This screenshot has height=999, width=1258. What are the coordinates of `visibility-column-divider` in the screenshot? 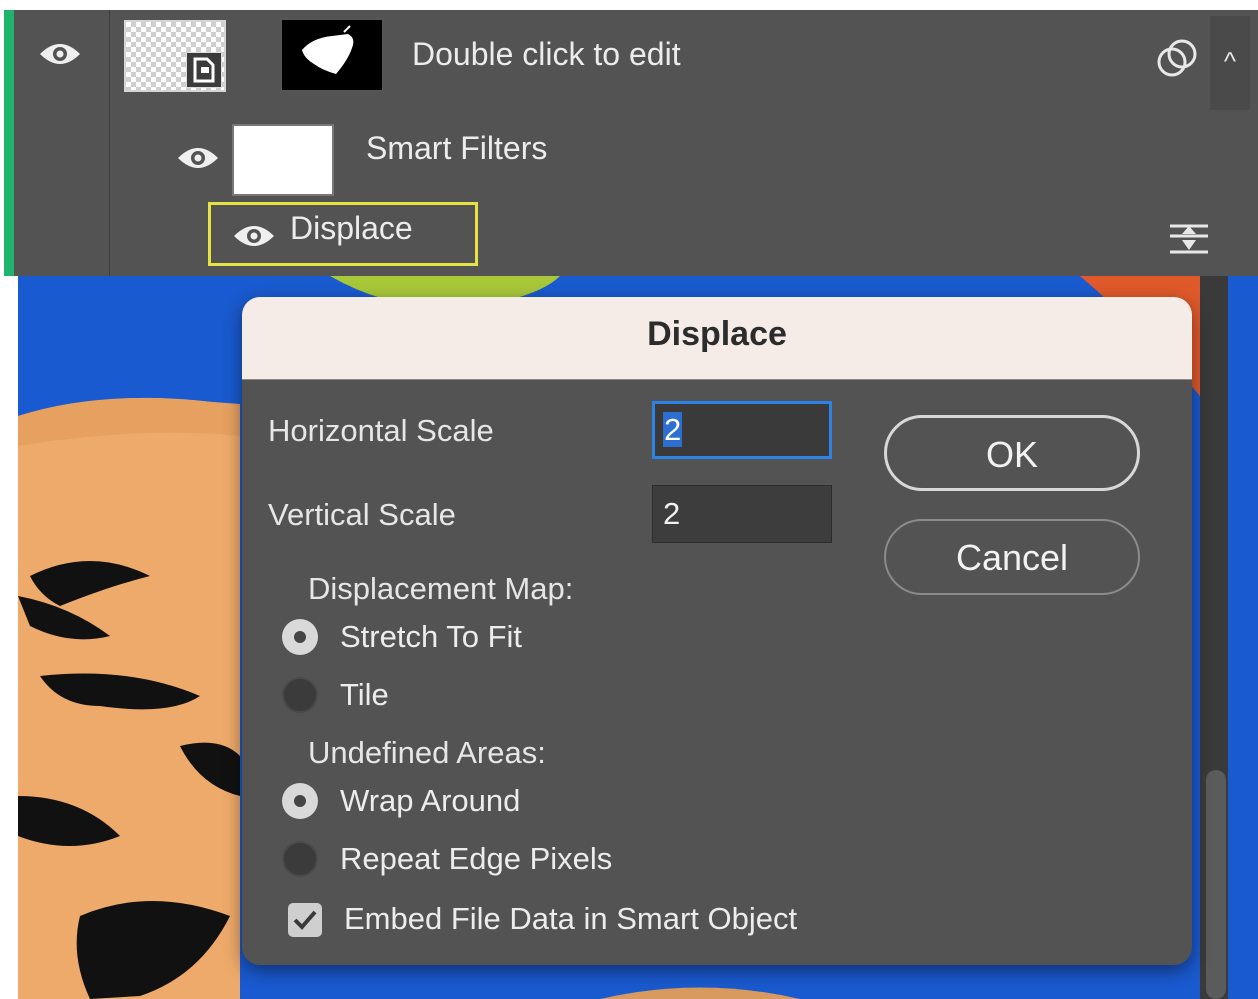 It's located at (109, 143).